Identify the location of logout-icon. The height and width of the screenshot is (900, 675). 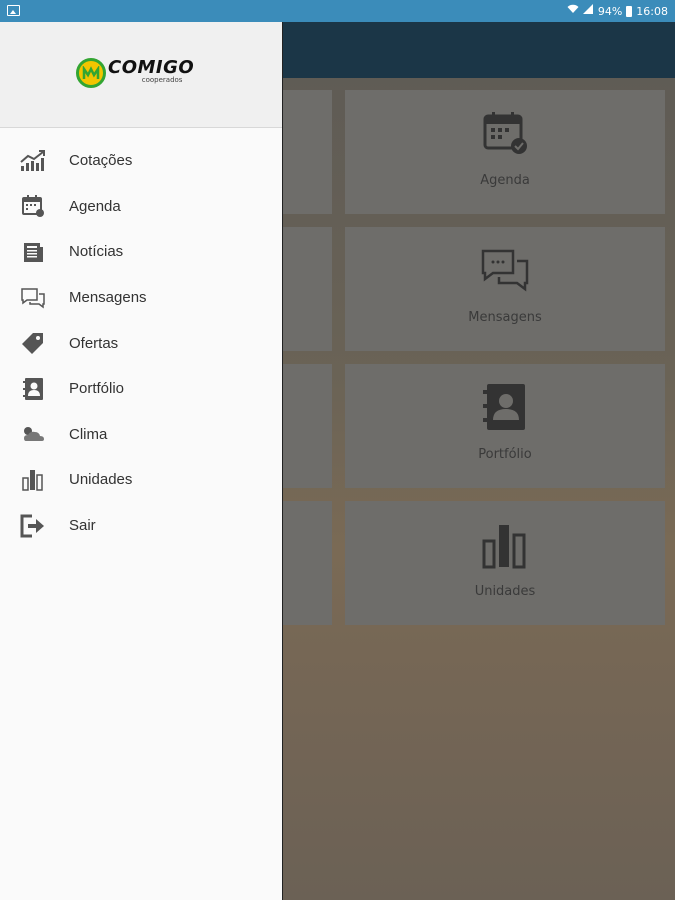
(33, 526).